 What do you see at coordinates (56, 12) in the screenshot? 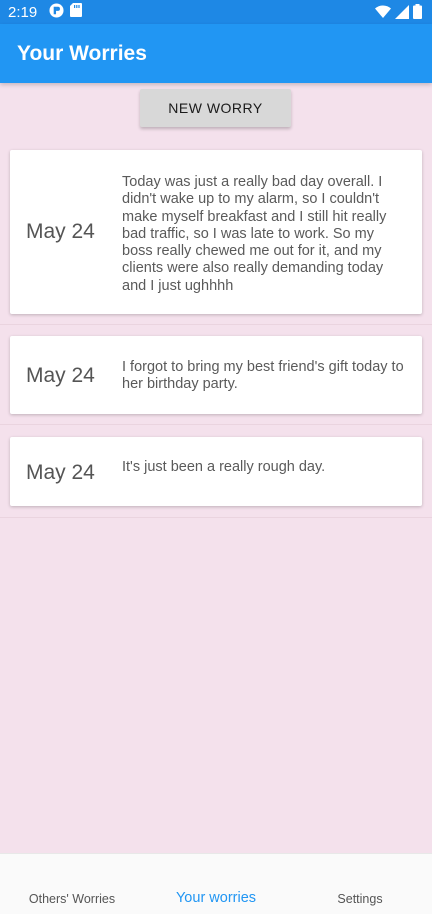
I see `notification-app-icon` at bounding box center [56, 12].